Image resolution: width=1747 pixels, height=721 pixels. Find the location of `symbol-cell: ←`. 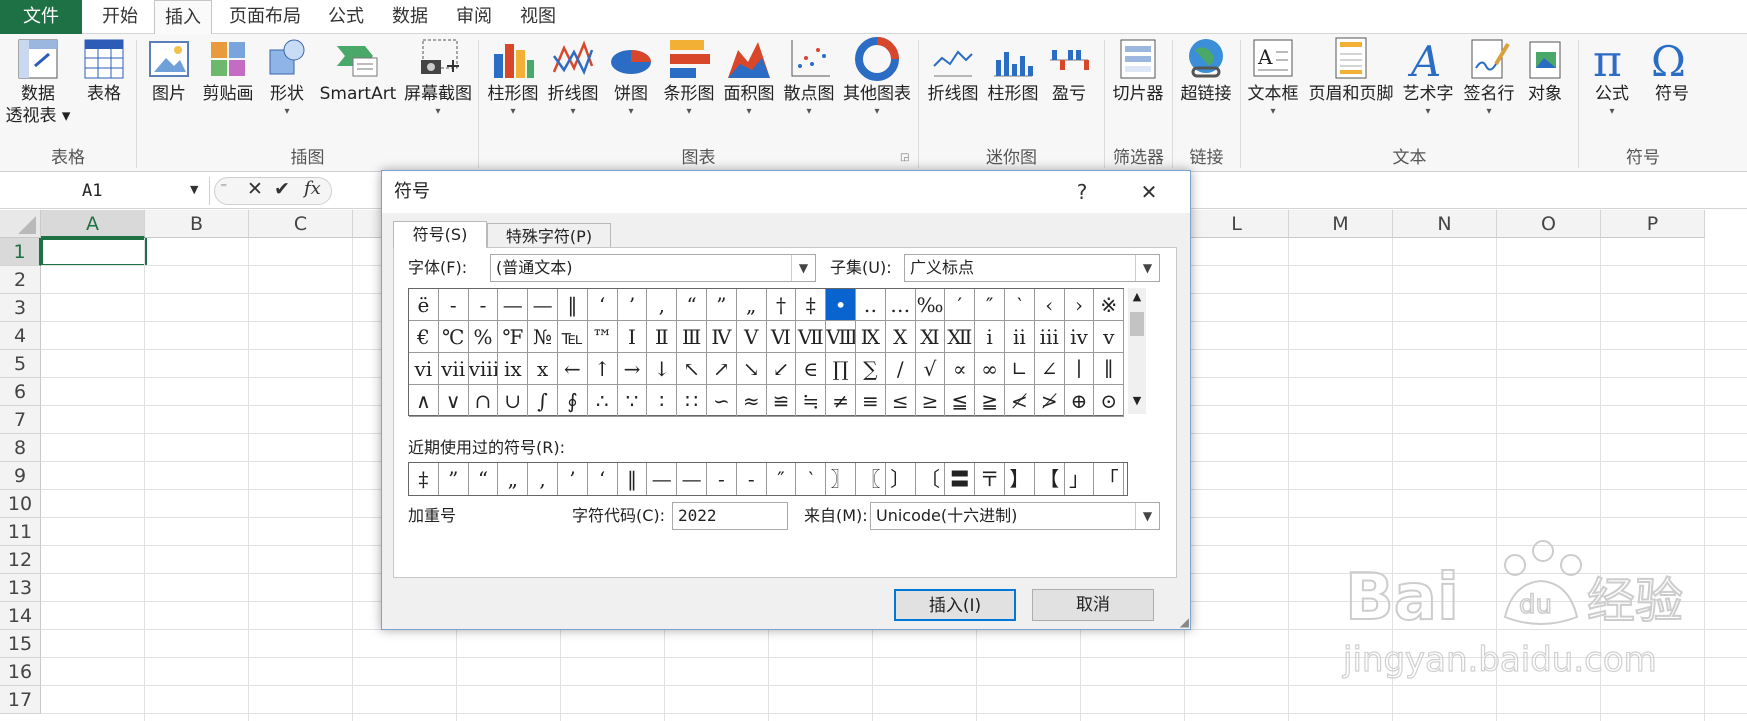

symbol-cell: ← is located at coordinates (573, 369).